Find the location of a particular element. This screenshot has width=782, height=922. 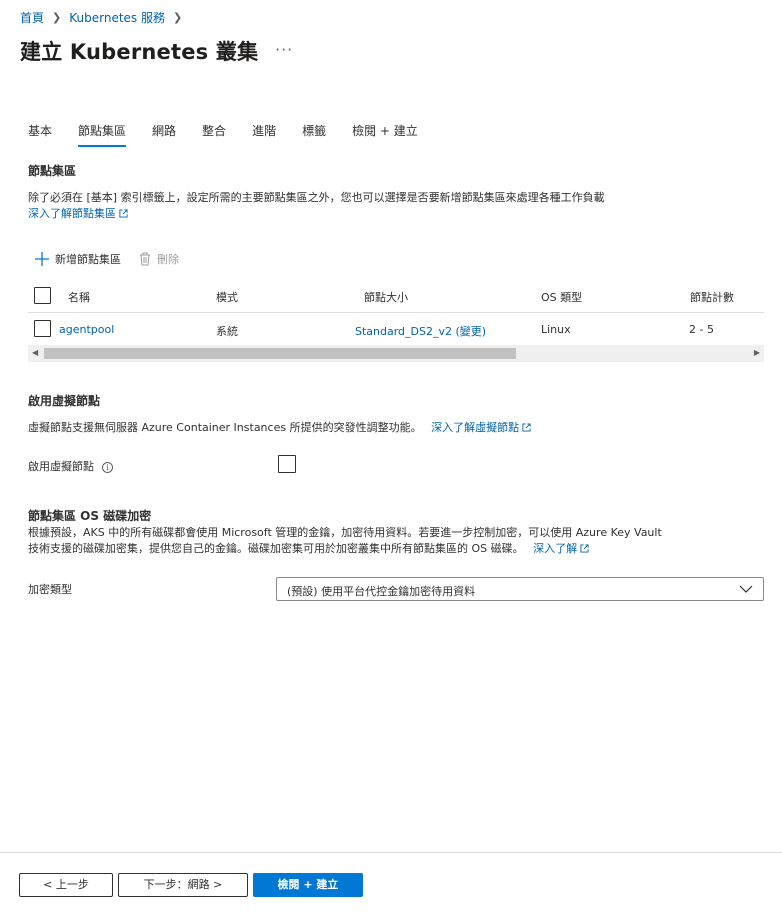

learn-more-encryption-link: 深入了解 is located at coordinates (561, 548).